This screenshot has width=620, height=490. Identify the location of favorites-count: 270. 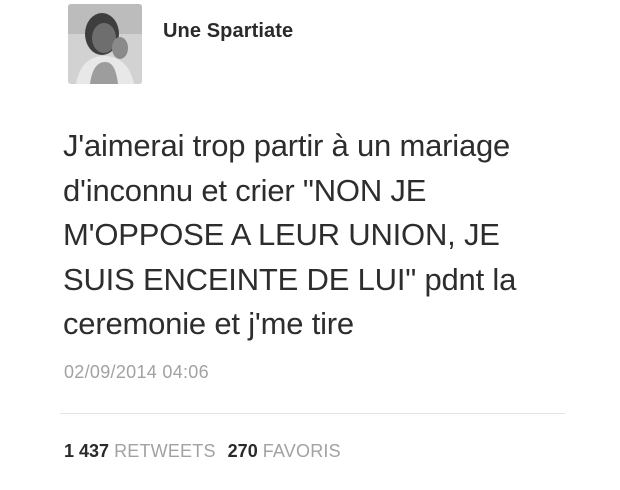
(242, 451).